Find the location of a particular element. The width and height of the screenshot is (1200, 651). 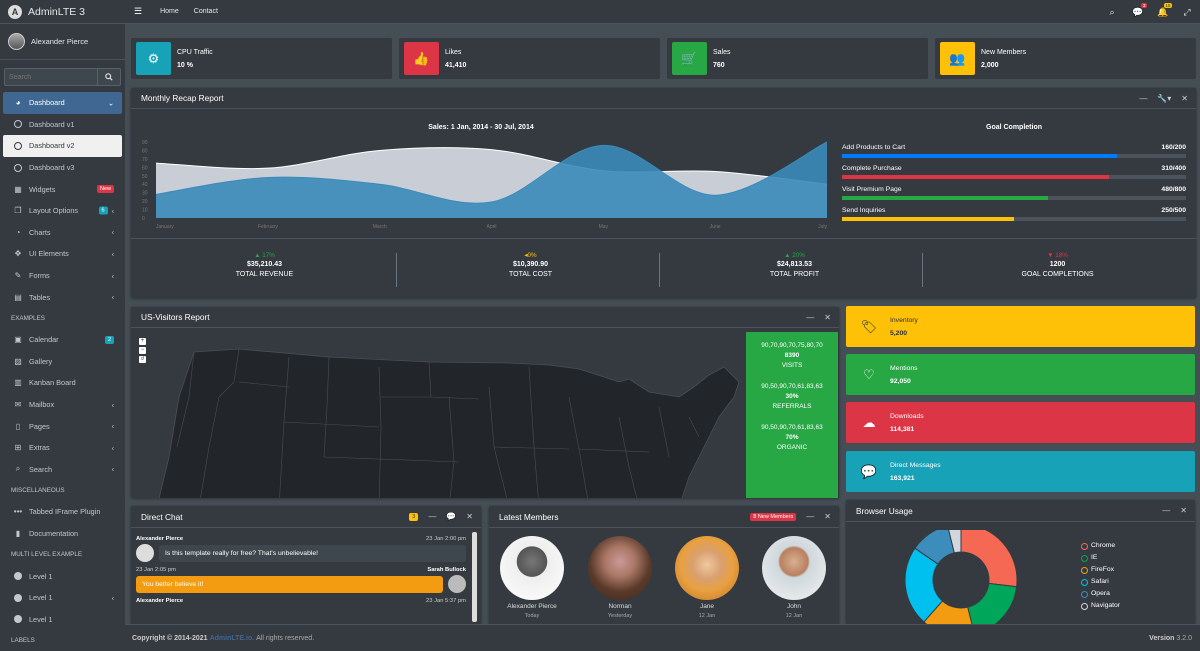

columns-icon: ▥ is located at coordinates (18, 383).